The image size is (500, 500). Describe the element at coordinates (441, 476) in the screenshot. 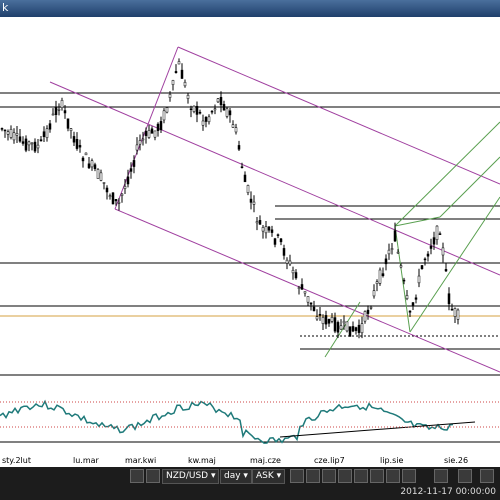

I see `cursor-icon` at that location.